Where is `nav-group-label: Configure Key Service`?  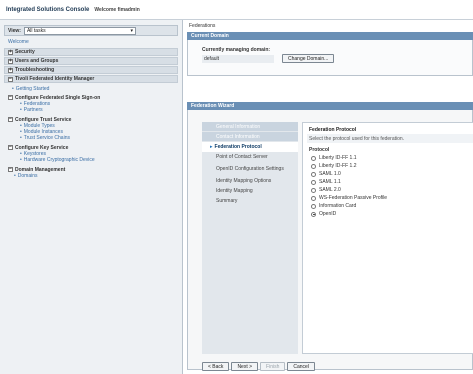 nav-group-label: Configure Key Service is located at coordinates (42, 147).